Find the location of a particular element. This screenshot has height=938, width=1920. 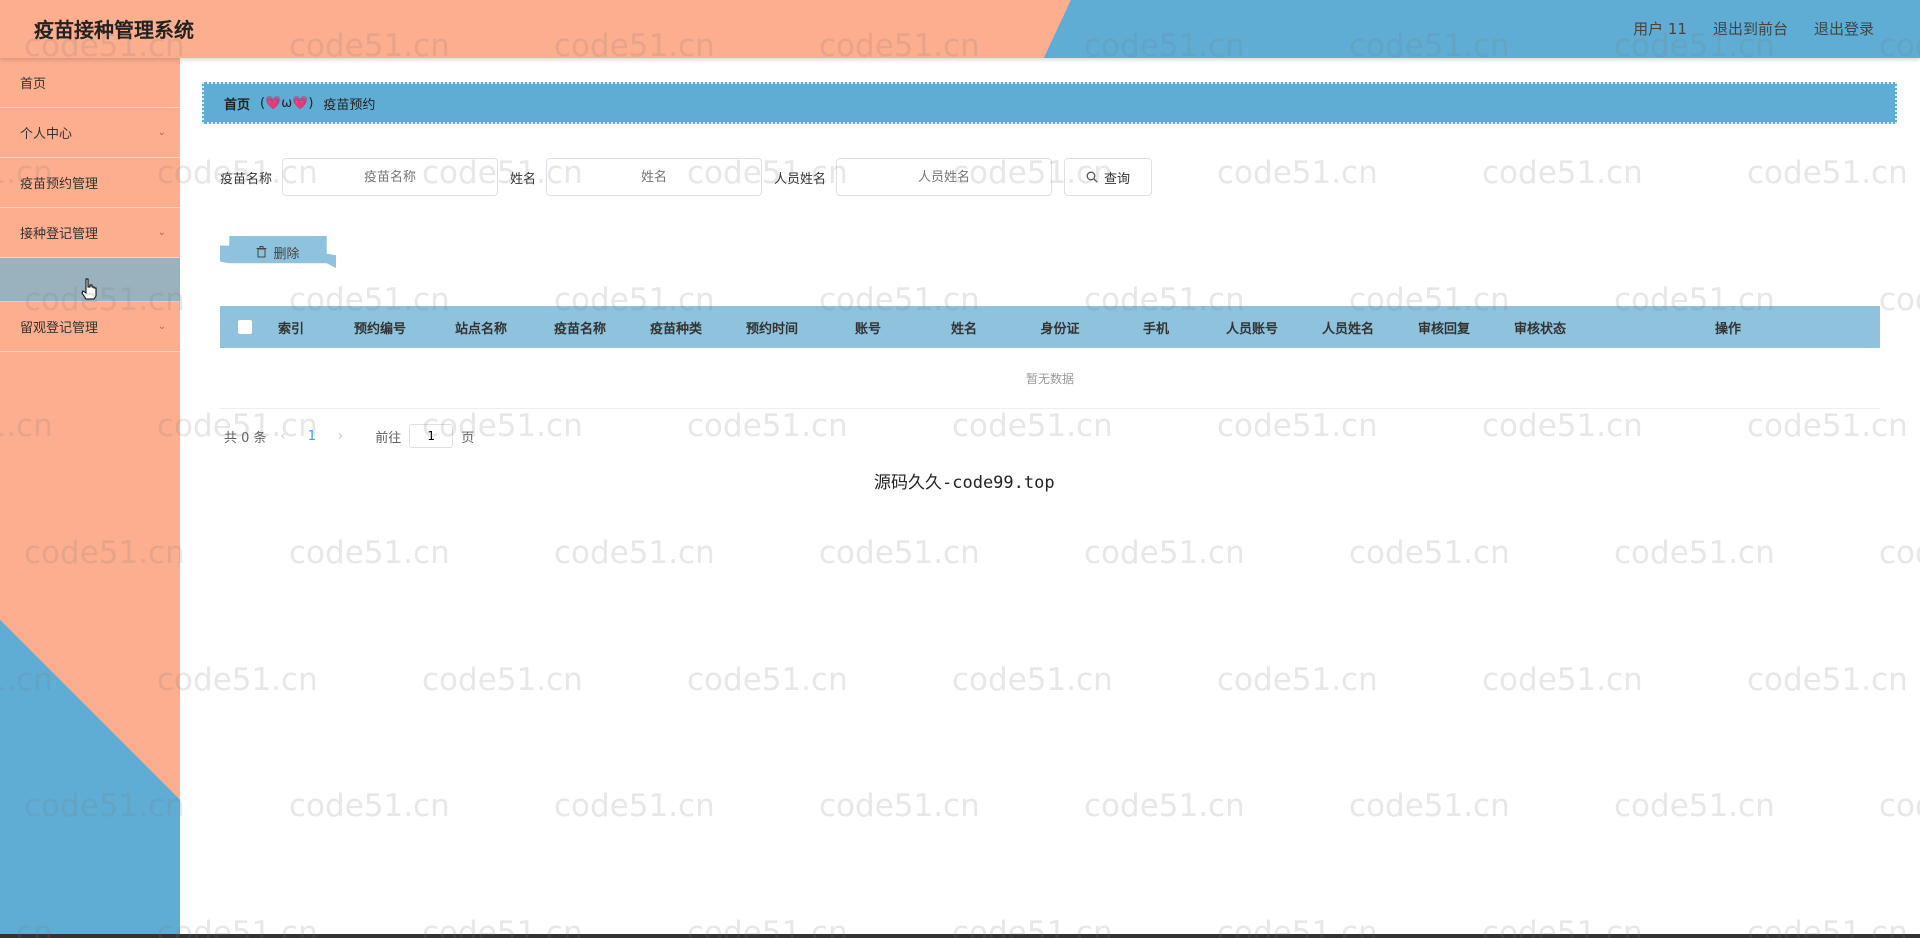

select-all-checkbox is located at coordinates (245, 327).